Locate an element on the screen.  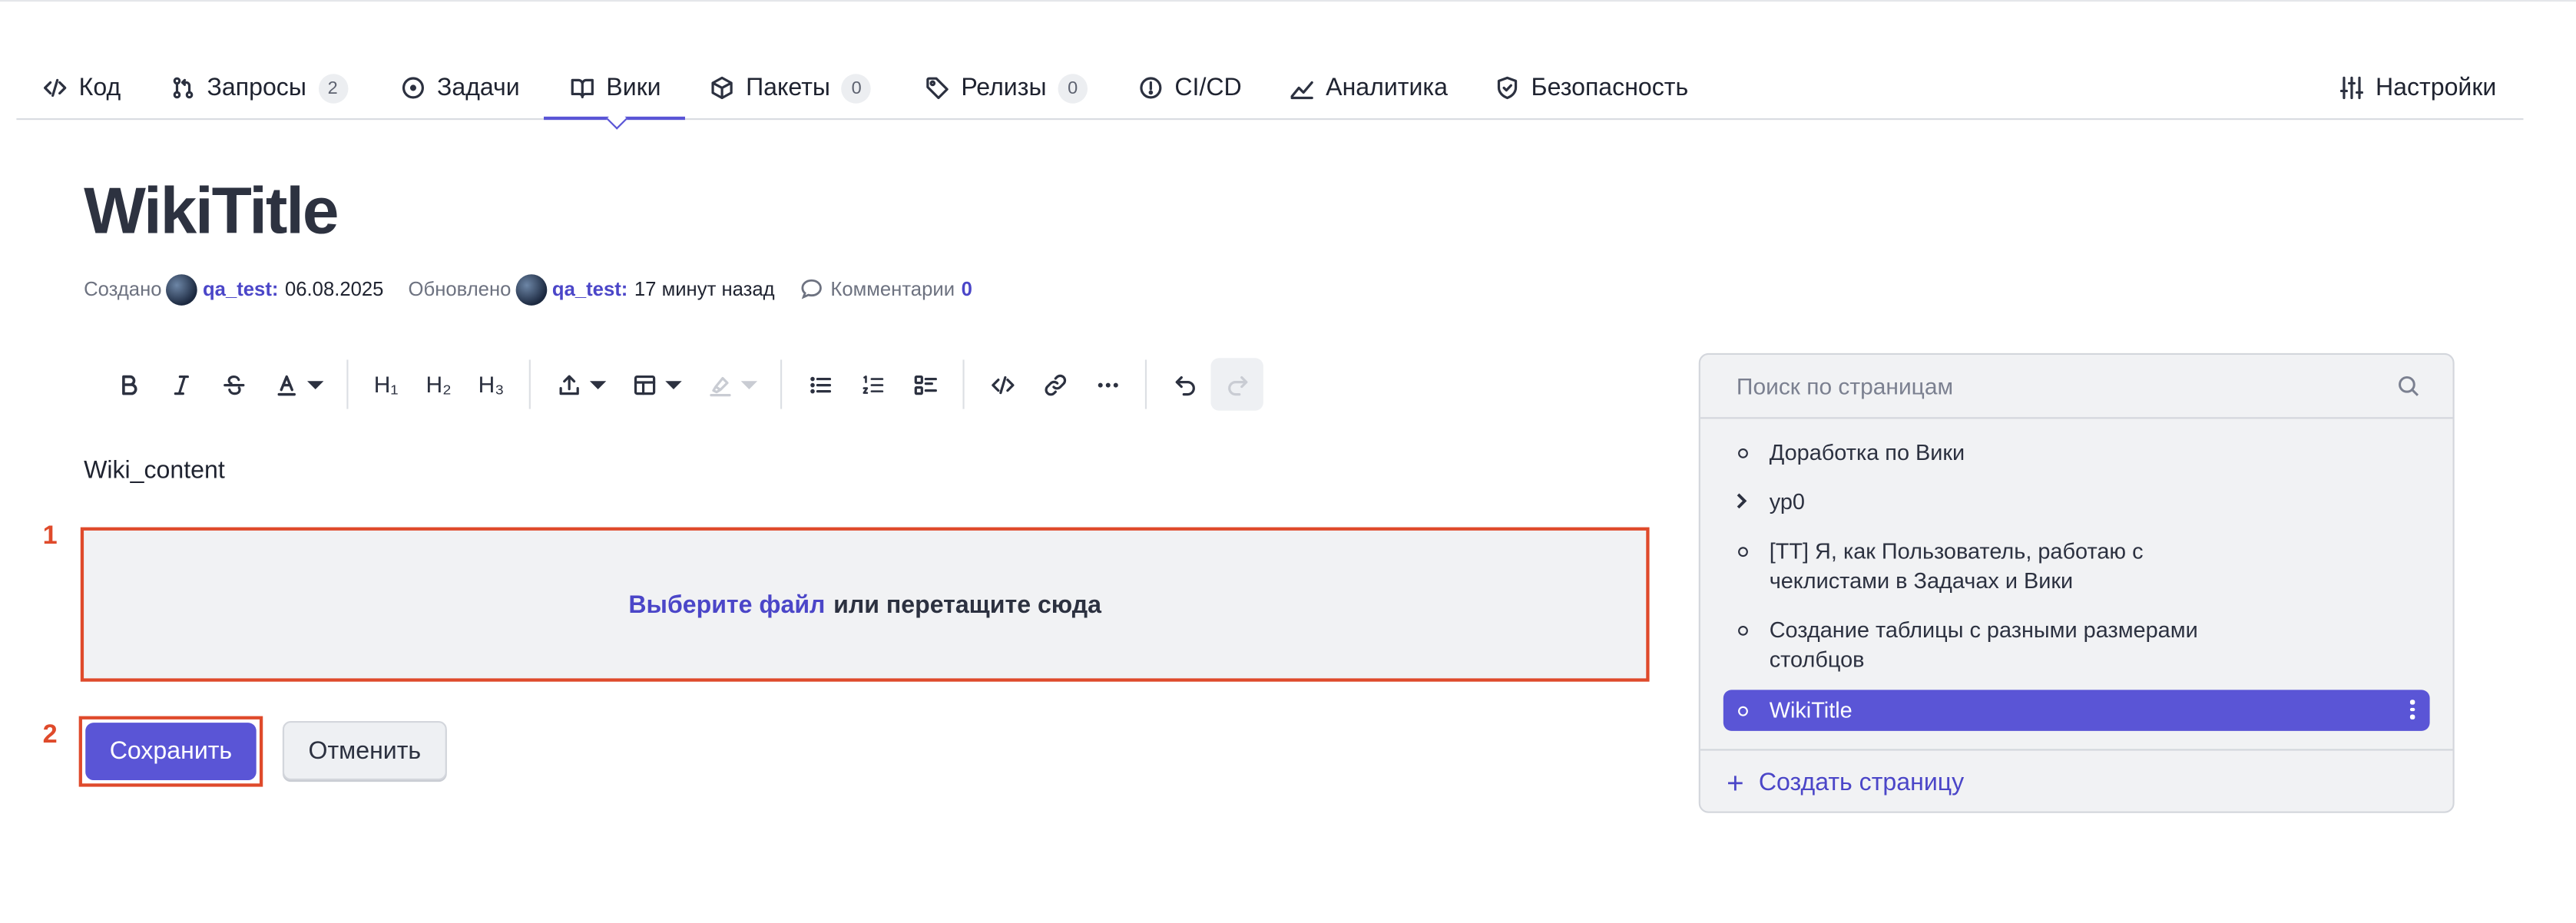
create-page-button: + Создать страницу is located at coordinates (2077, 780).